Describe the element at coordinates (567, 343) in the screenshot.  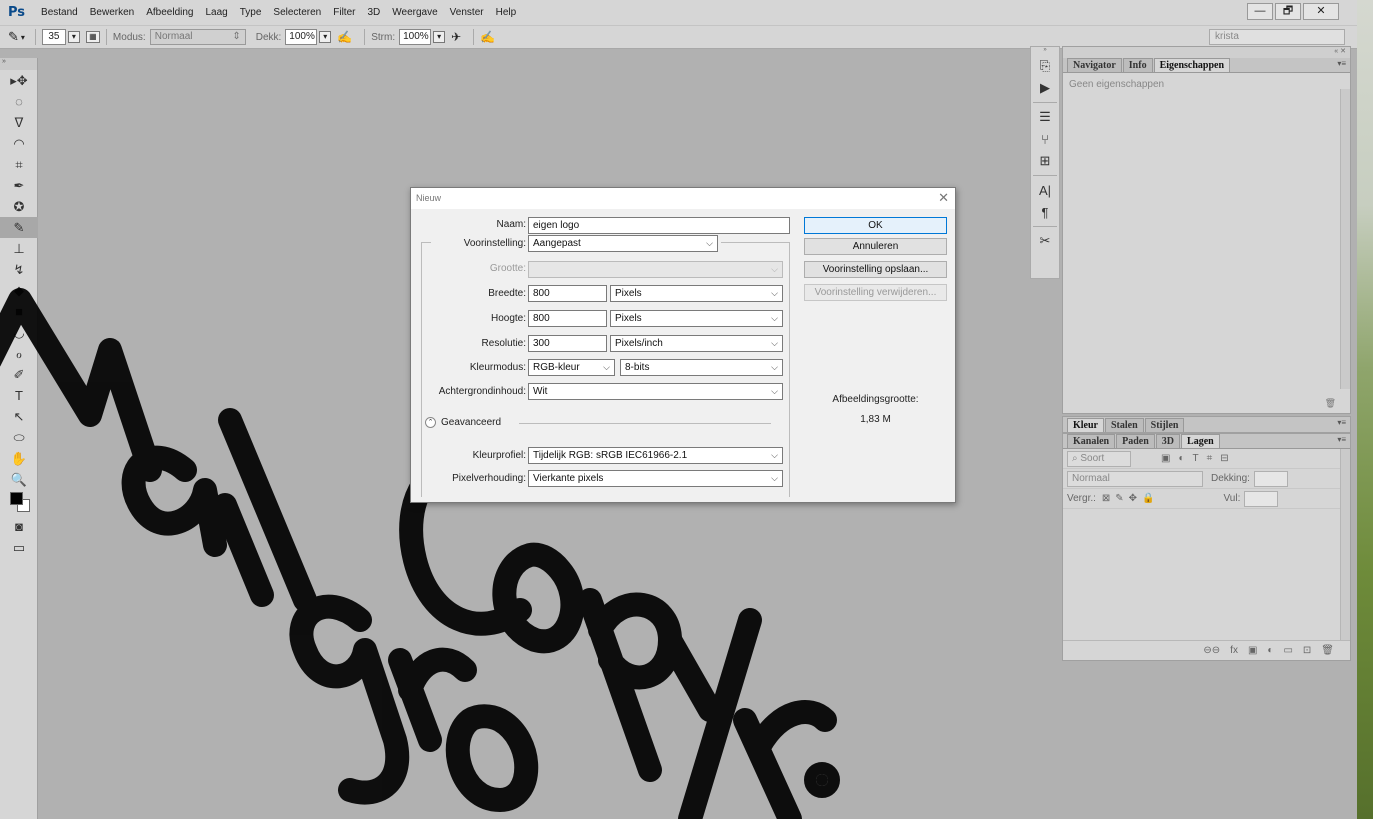
I see `resolution-field: 300` at that location.